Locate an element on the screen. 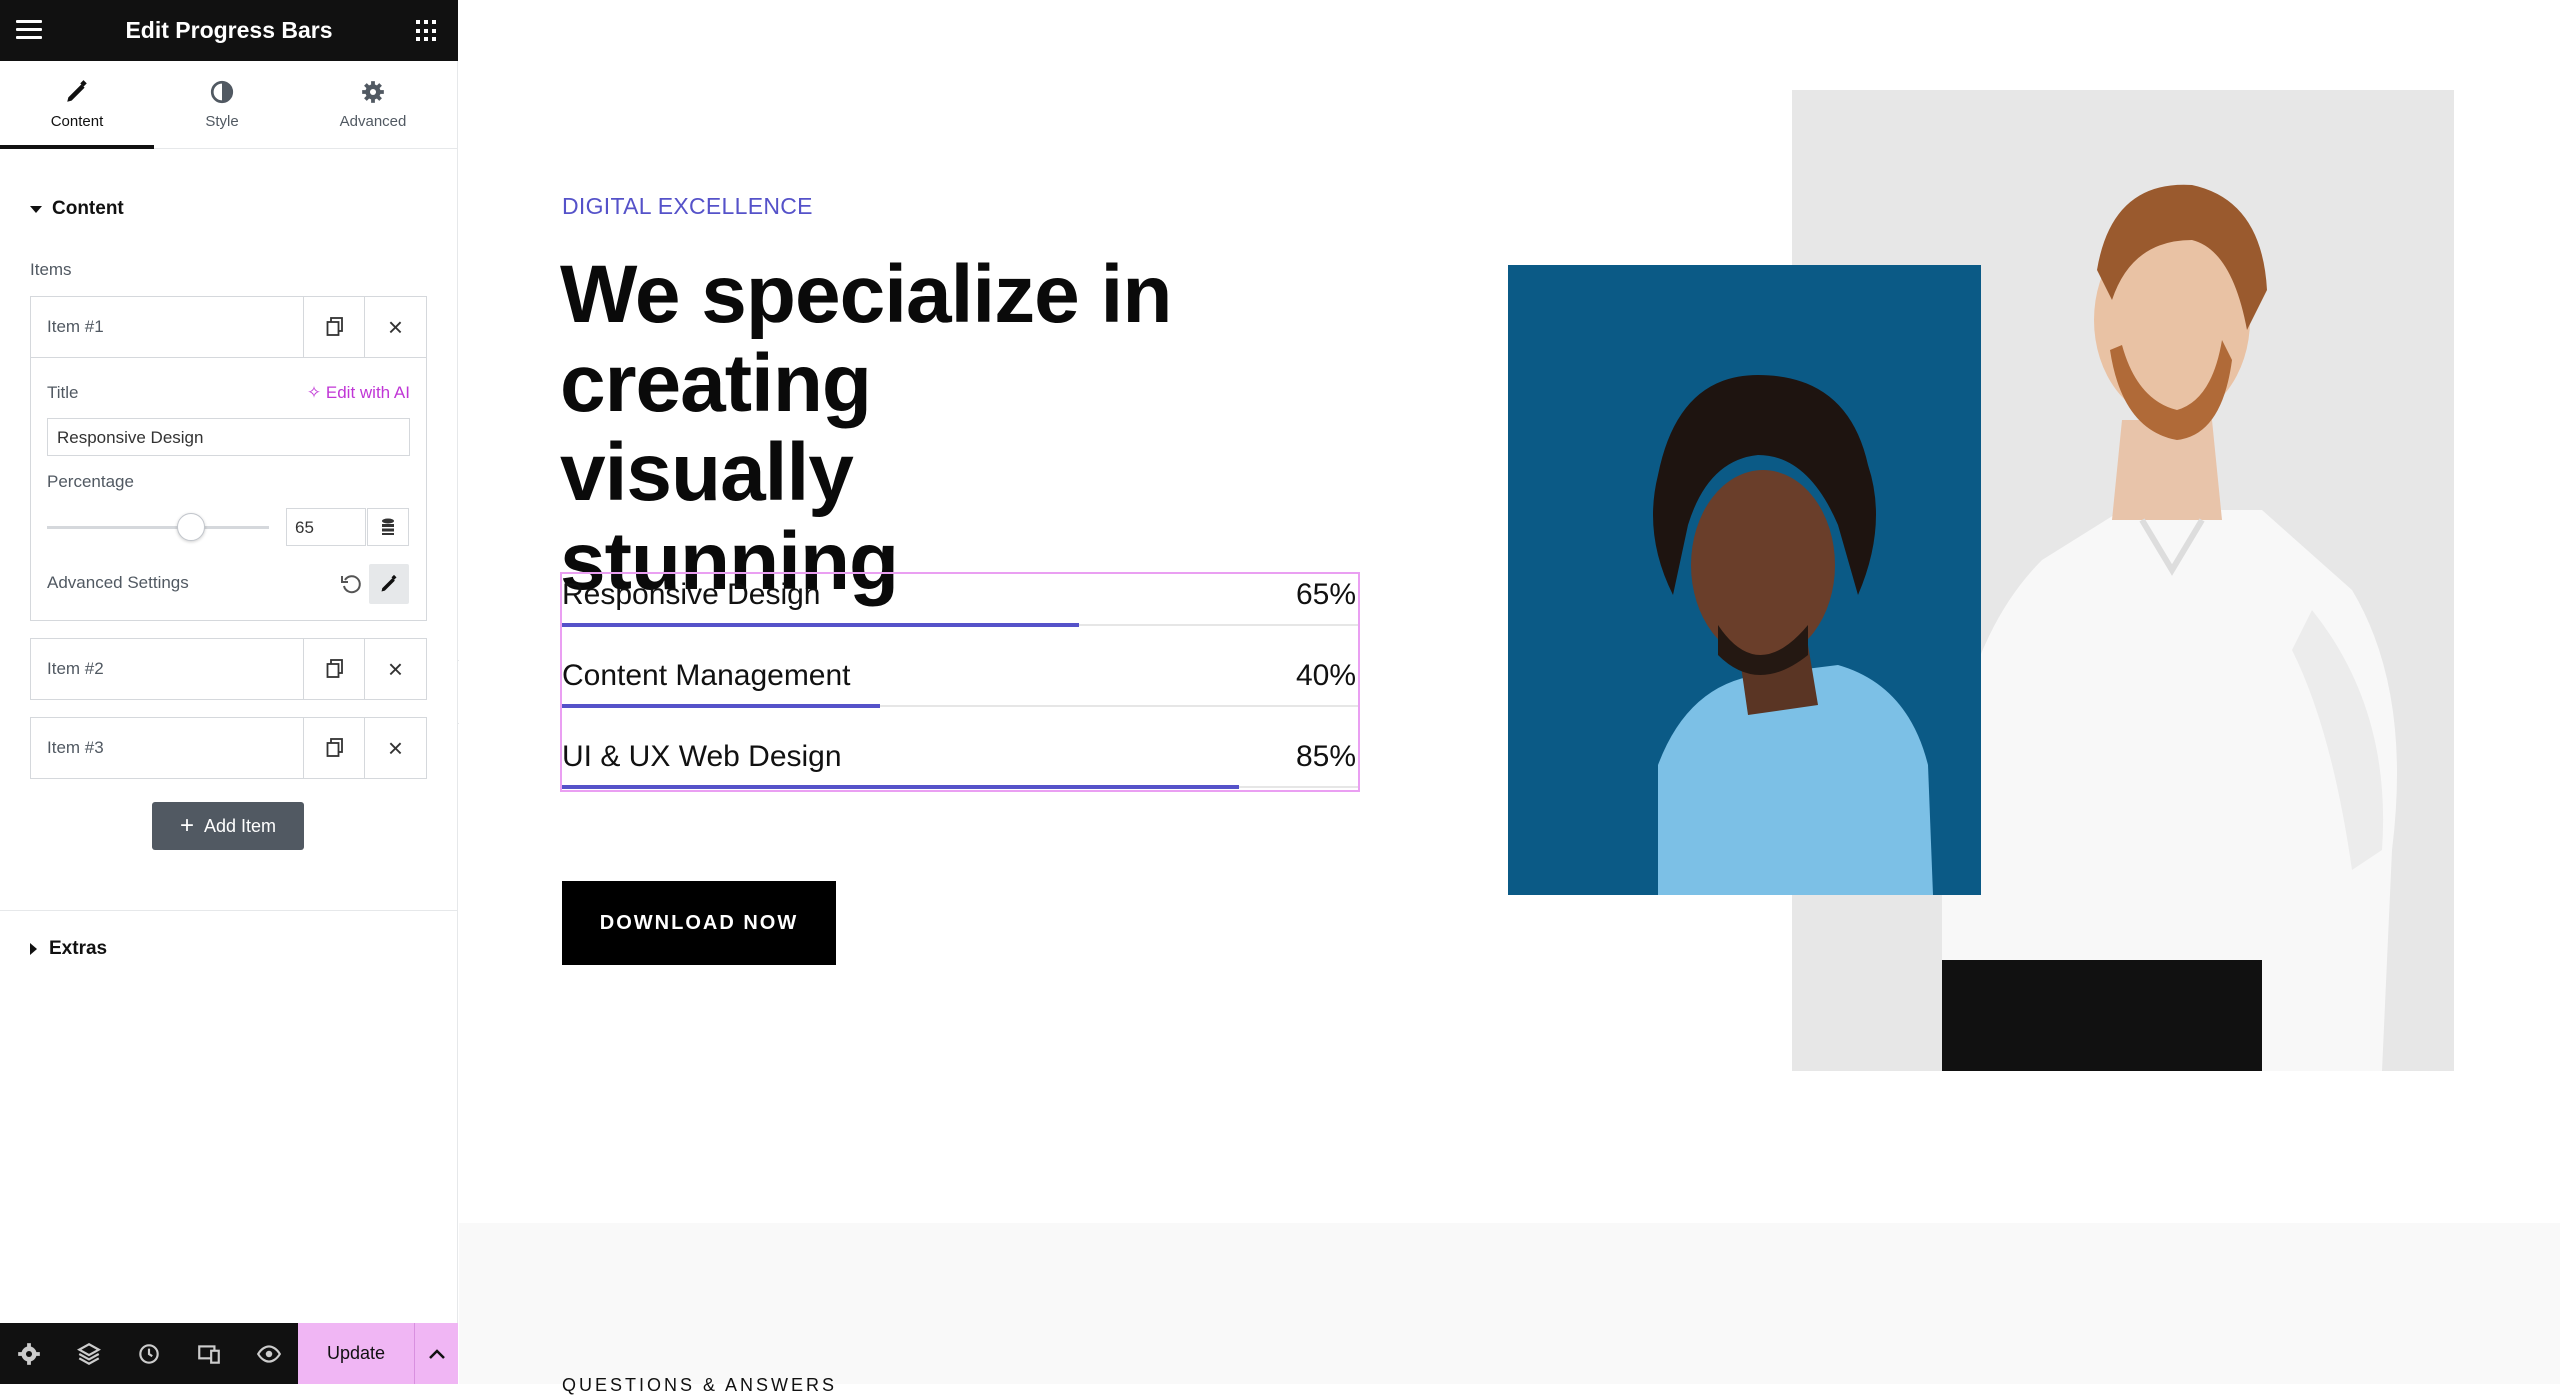 This screenshot has height=1396, width=2560. extras-section-toggle: Extras is located at coordinates (68, 949).